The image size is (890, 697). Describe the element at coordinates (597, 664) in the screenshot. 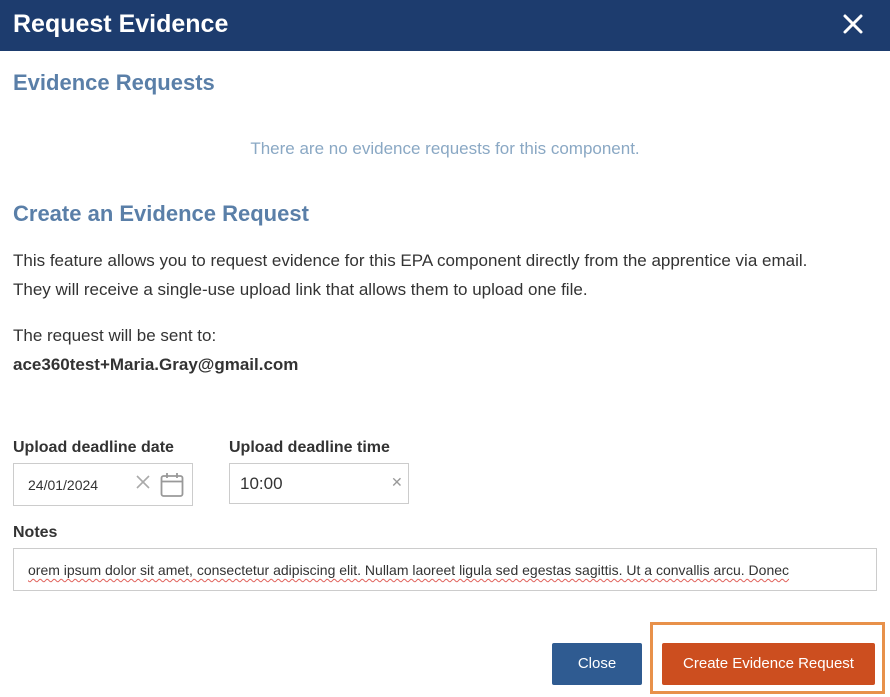

I see `close-button: Close` at that location.